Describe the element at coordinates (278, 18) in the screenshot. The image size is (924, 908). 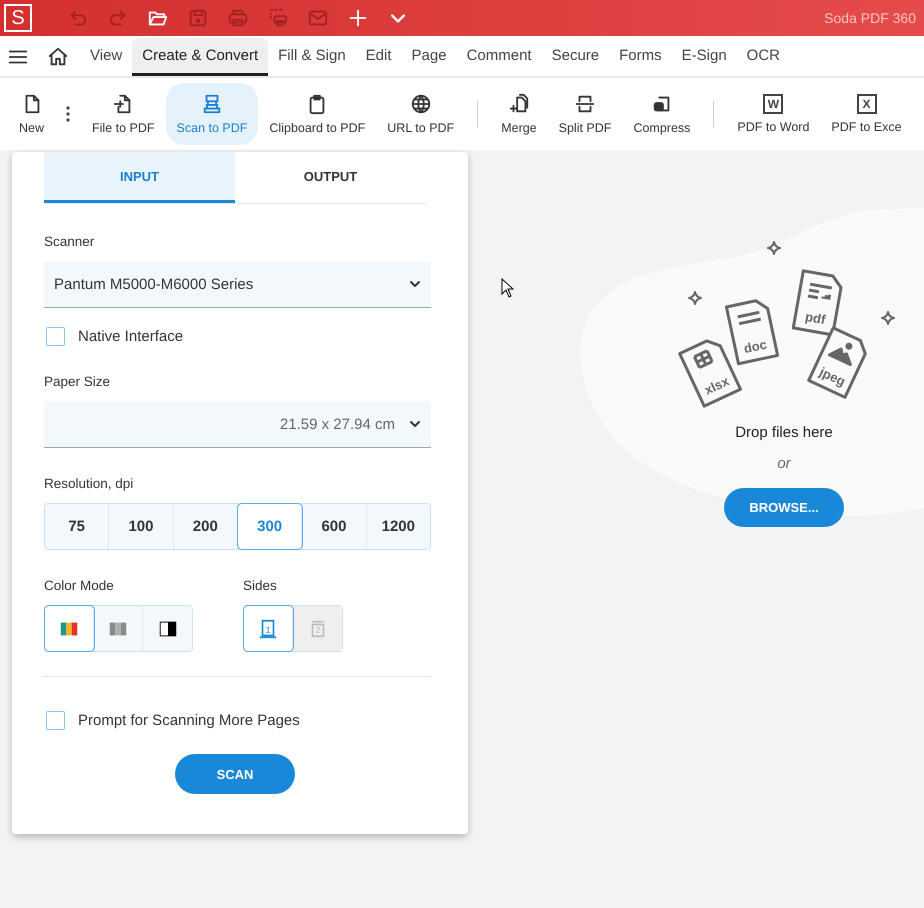
I see `dotted-printer-icon` at that location.